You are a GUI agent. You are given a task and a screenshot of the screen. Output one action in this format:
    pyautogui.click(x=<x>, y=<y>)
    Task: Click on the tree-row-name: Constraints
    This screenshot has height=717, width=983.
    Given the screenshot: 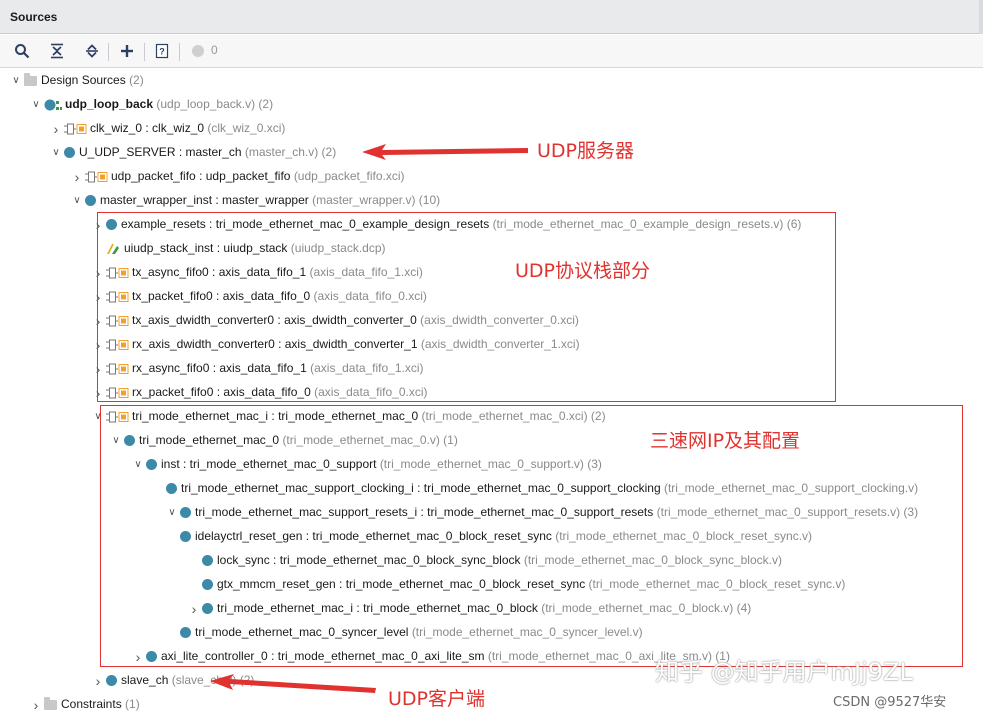 What is the action you would take?
    pyautogui.click(x=91, y=704)
    